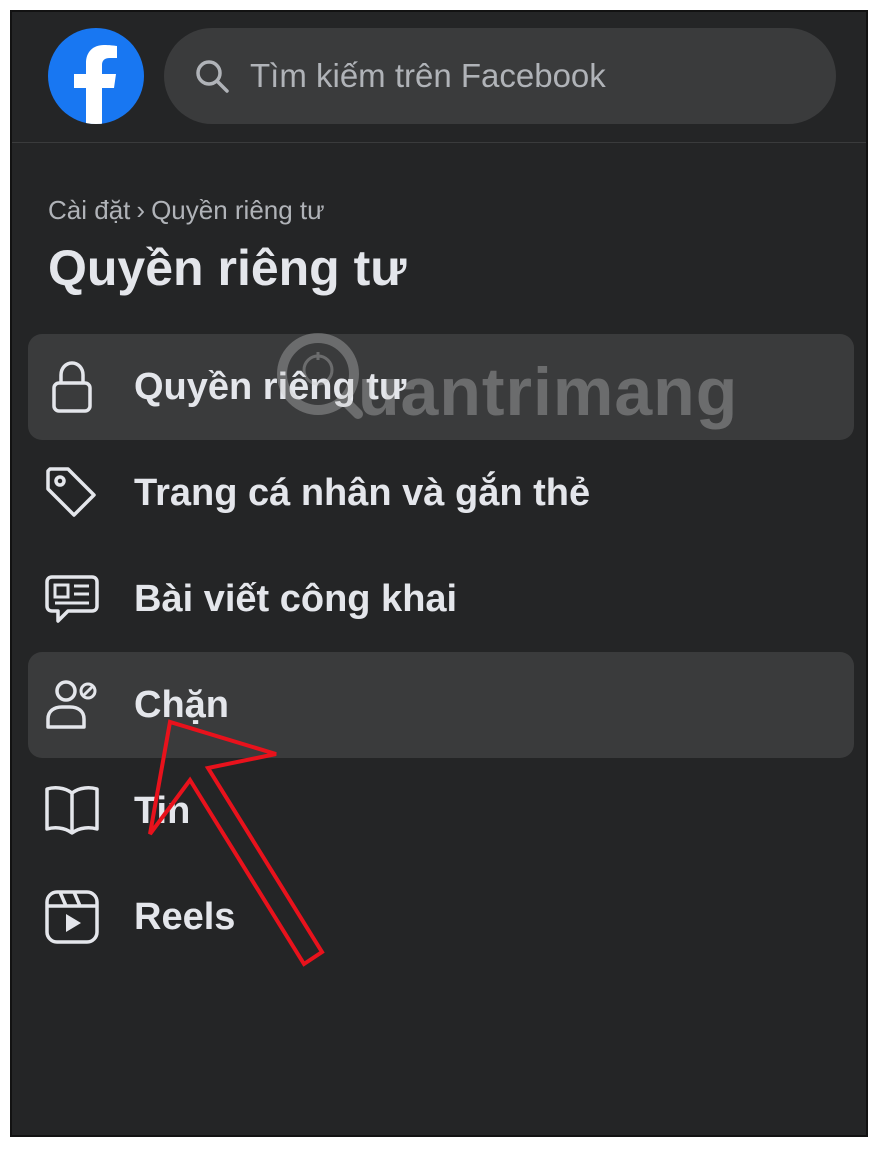 Image resolution: width=870 pixels, height=1157 pixels. I want to click on lock-icon, so click(72, 387).